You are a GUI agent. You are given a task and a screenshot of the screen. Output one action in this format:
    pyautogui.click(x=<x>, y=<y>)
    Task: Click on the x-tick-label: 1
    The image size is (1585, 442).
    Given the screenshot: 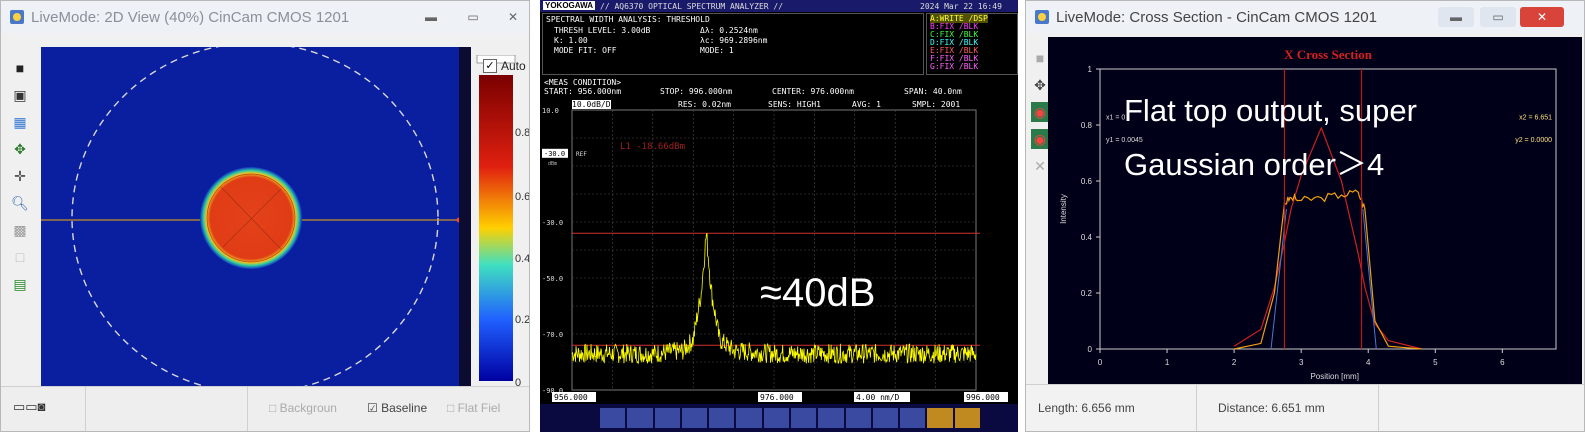 What is the action you would take?
    pyautogui.click(x=1167, y=362)
    